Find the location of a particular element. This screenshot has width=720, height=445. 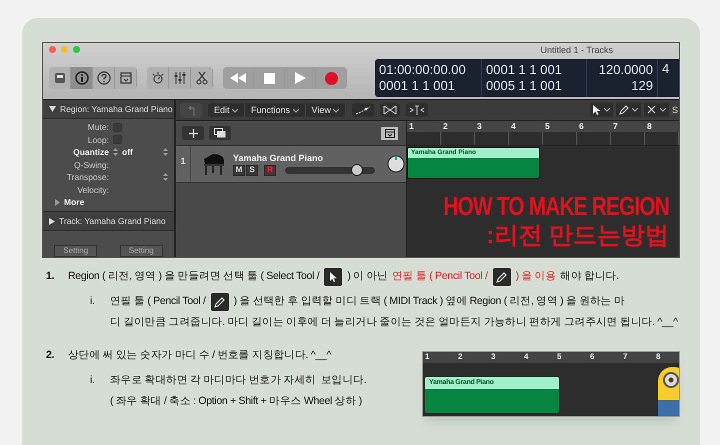

highlighted-text: 연필 툴 ( Pencil Tool / is located at coordinates (440, 276).